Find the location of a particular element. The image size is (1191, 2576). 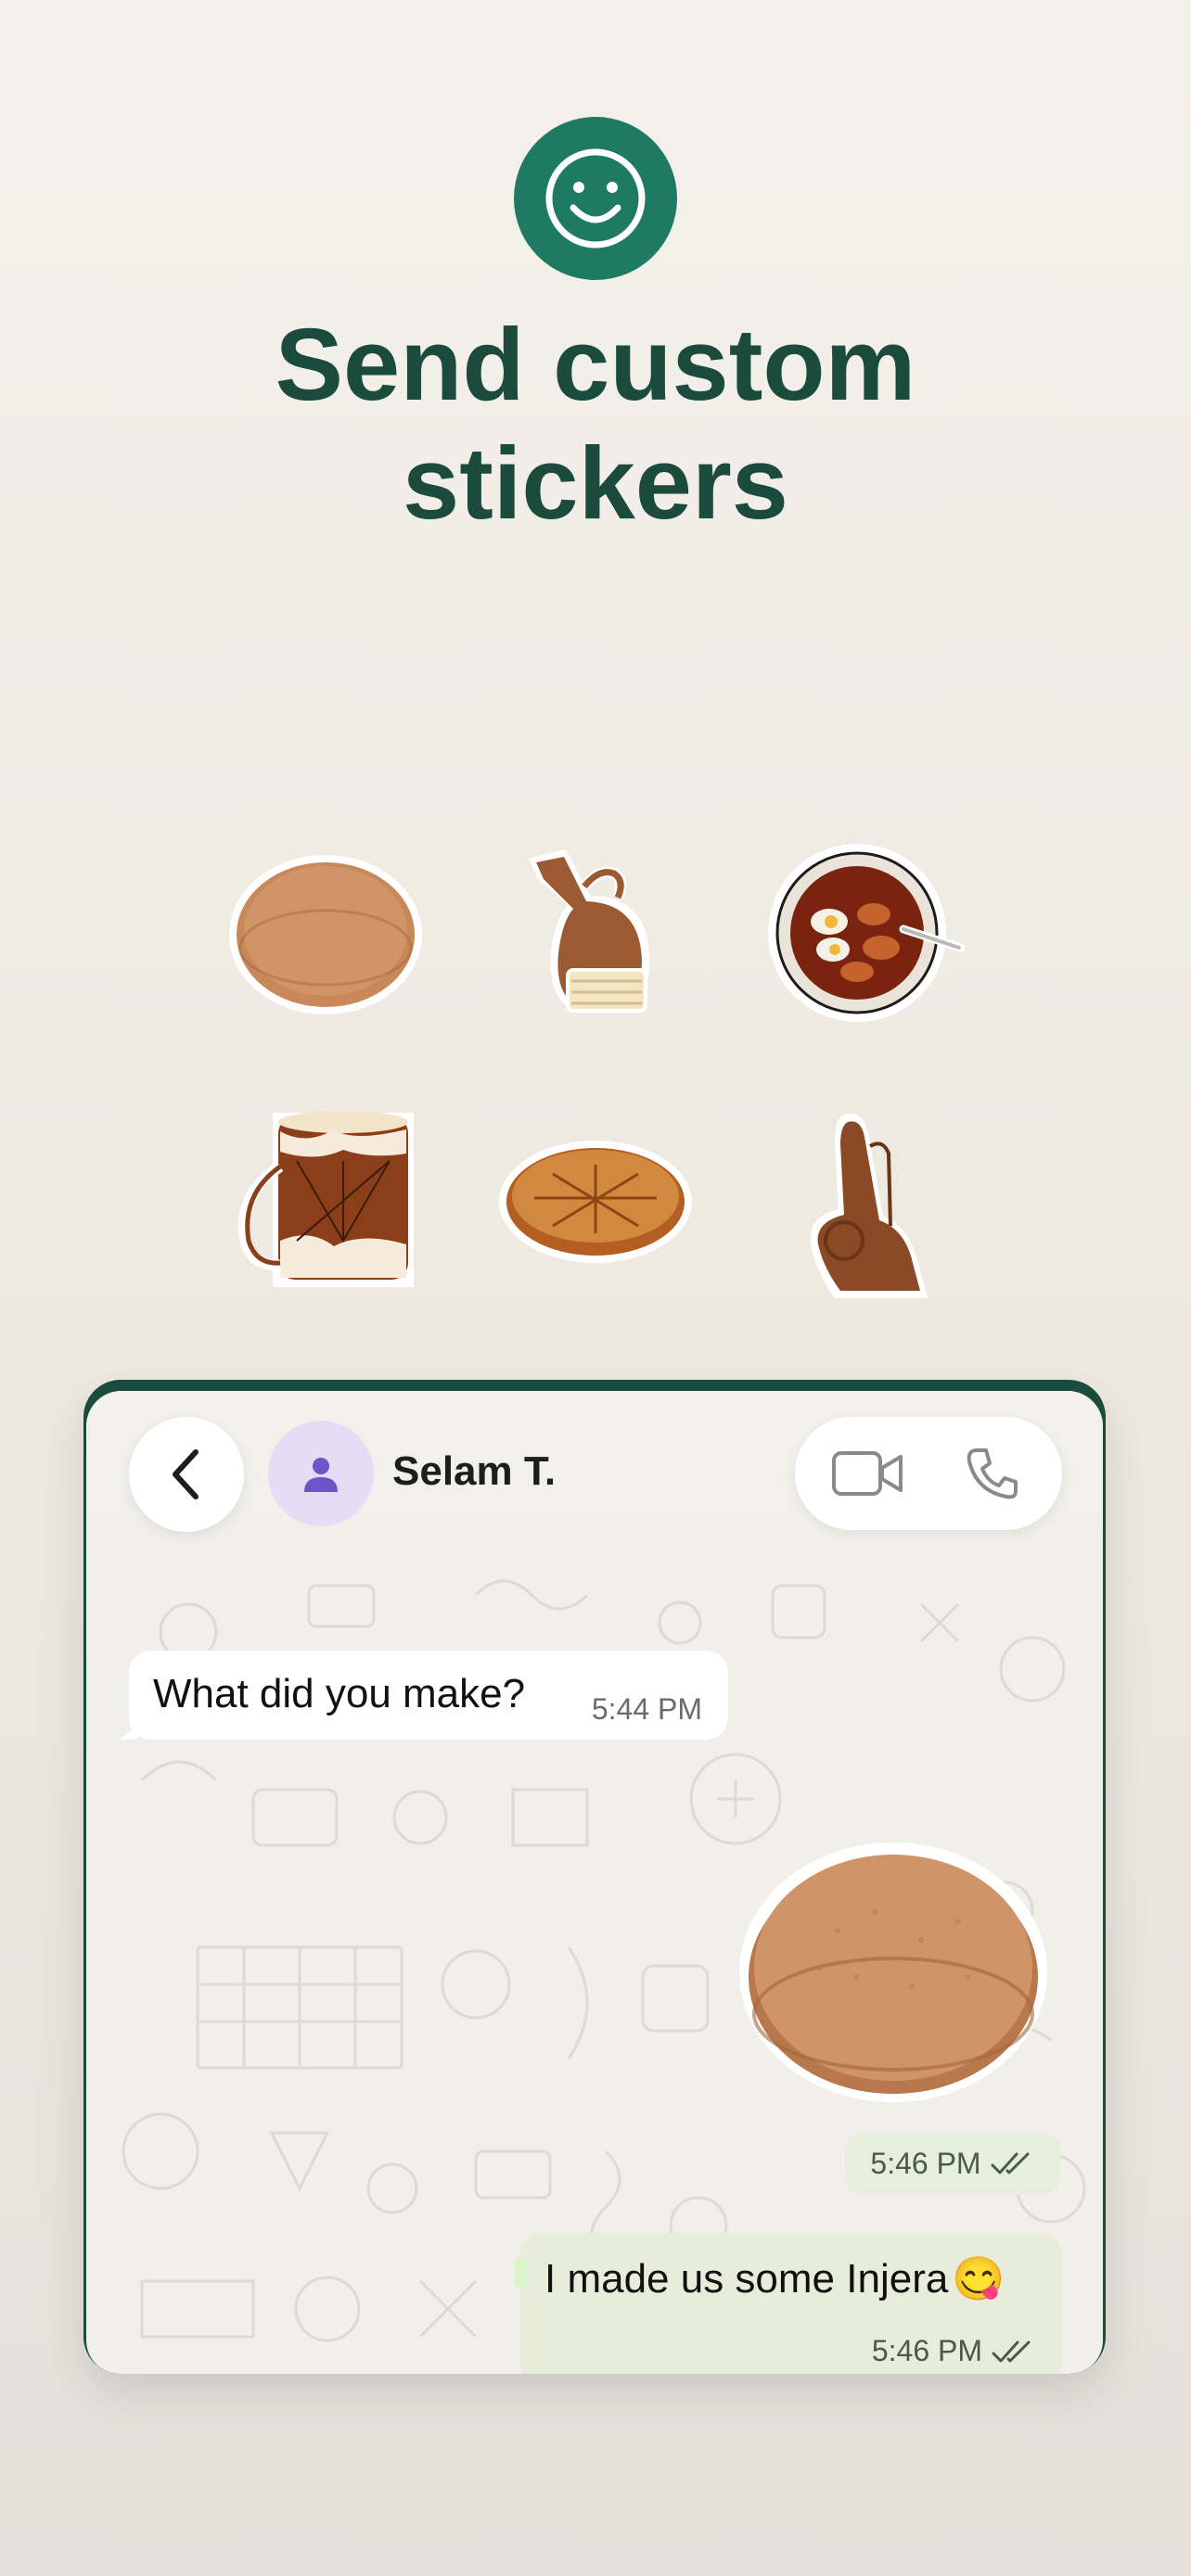

chevron-left-icon is located at coordinates (185, 1474).